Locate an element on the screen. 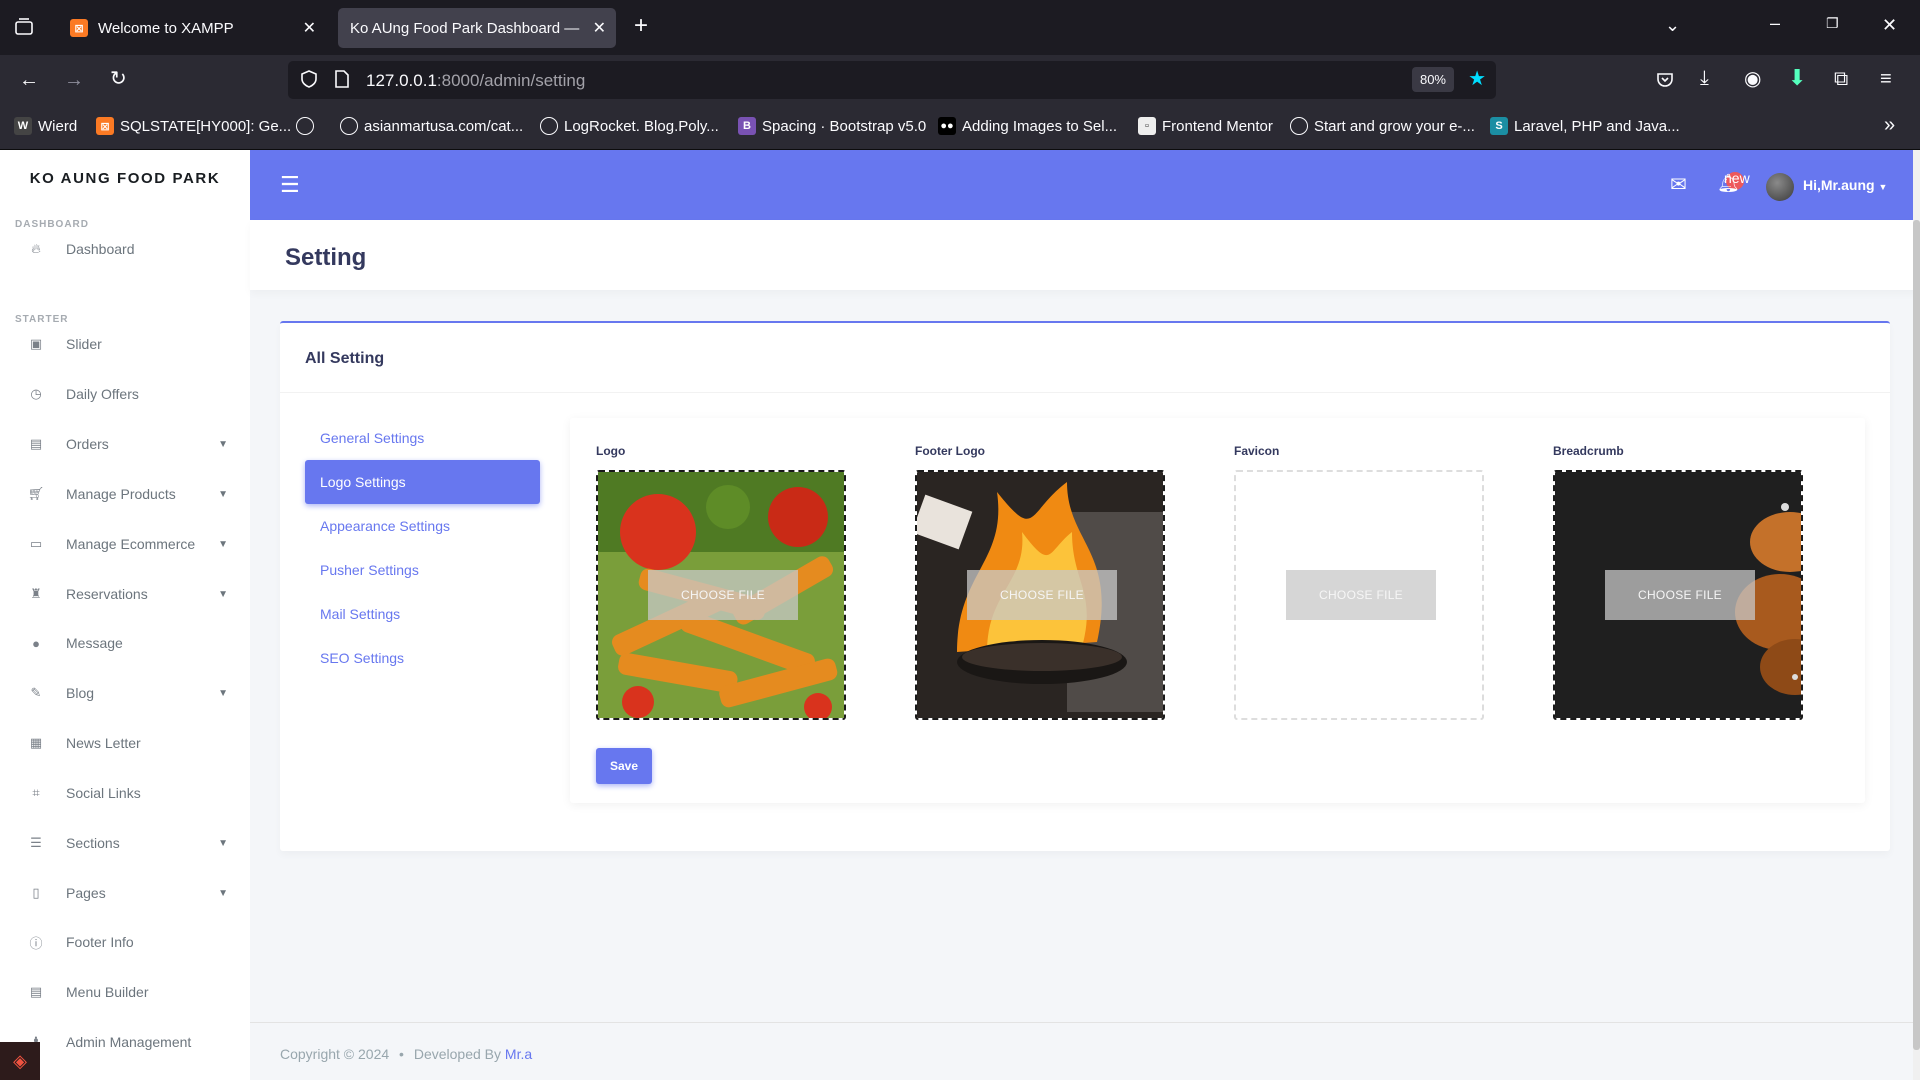  sidebar-item-daily-offers: ◷ Daily Offers is located at coordinates (125, 394).